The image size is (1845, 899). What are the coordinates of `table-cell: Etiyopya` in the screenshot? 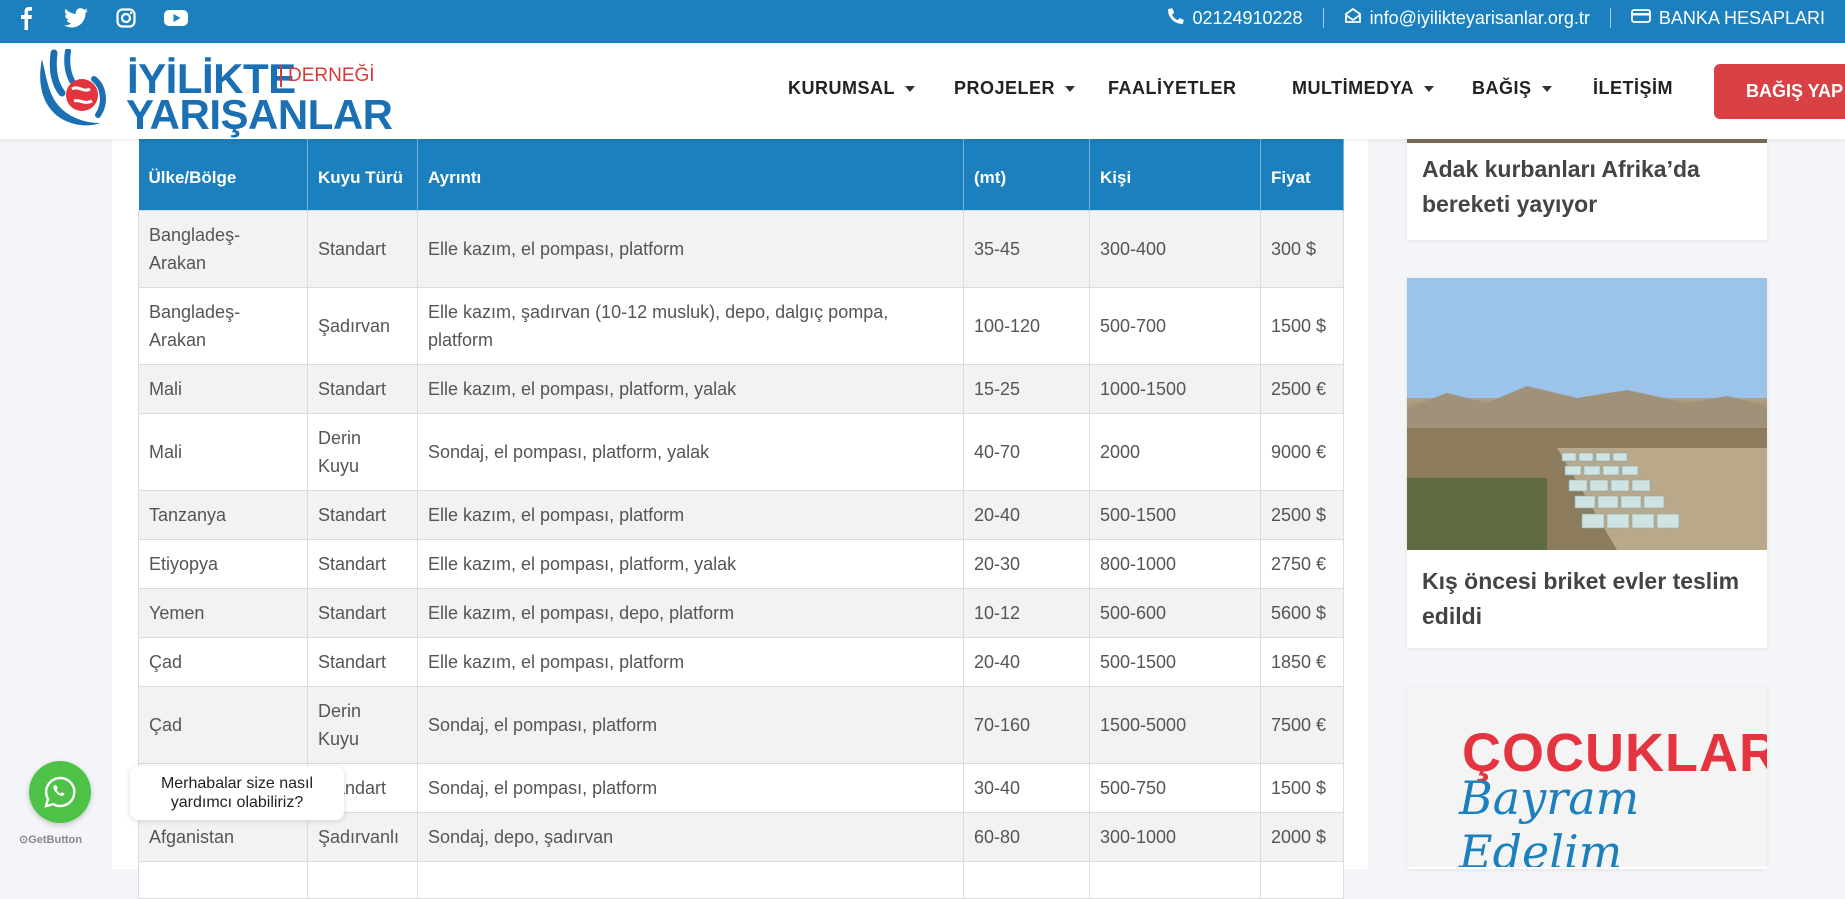 It's located at (223, 564).